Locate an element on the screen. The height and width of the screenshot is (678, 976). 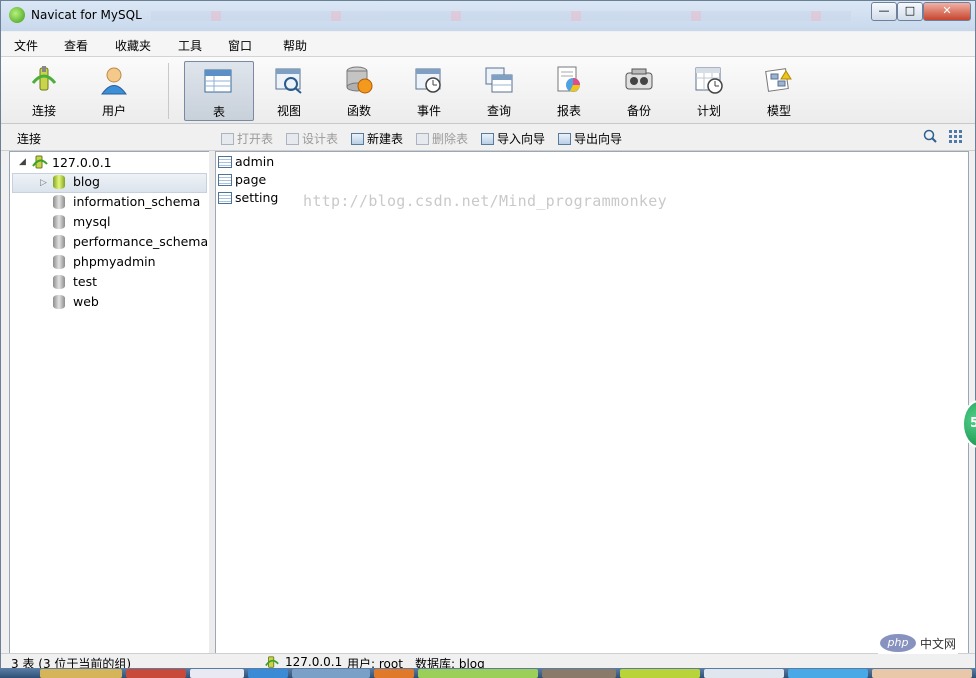
php-logo-caption: 中文网 is located at coordinates (938, 644).